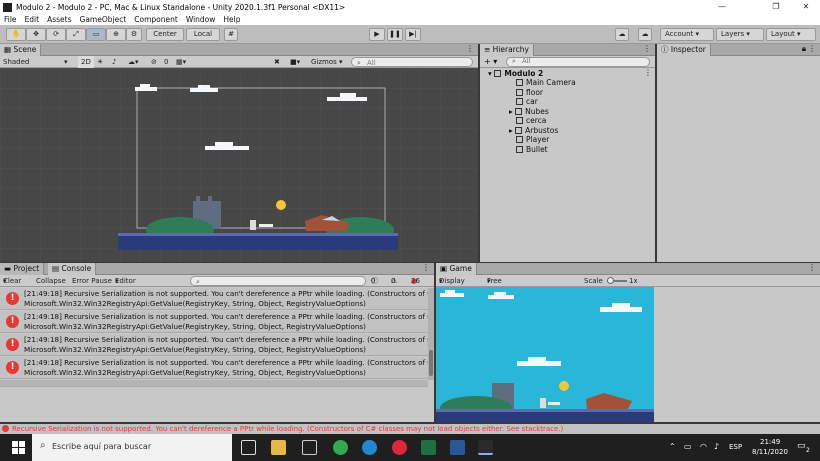 The image size is (820, 461). I want to click on move-tool-icon: ✥, so click(36, 34).